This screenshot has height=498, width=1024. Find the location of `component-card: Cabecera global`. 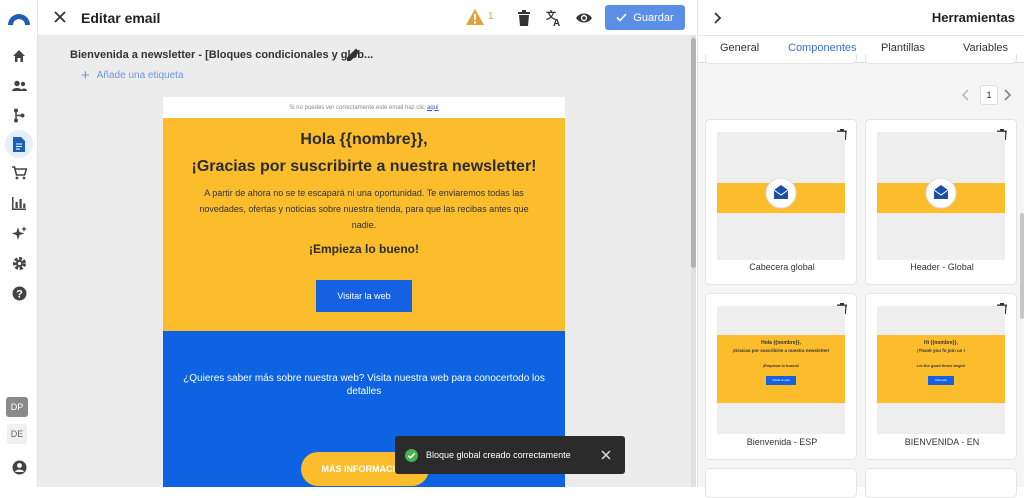

component-card: Cabecera global is located at coordinates (781, 202).